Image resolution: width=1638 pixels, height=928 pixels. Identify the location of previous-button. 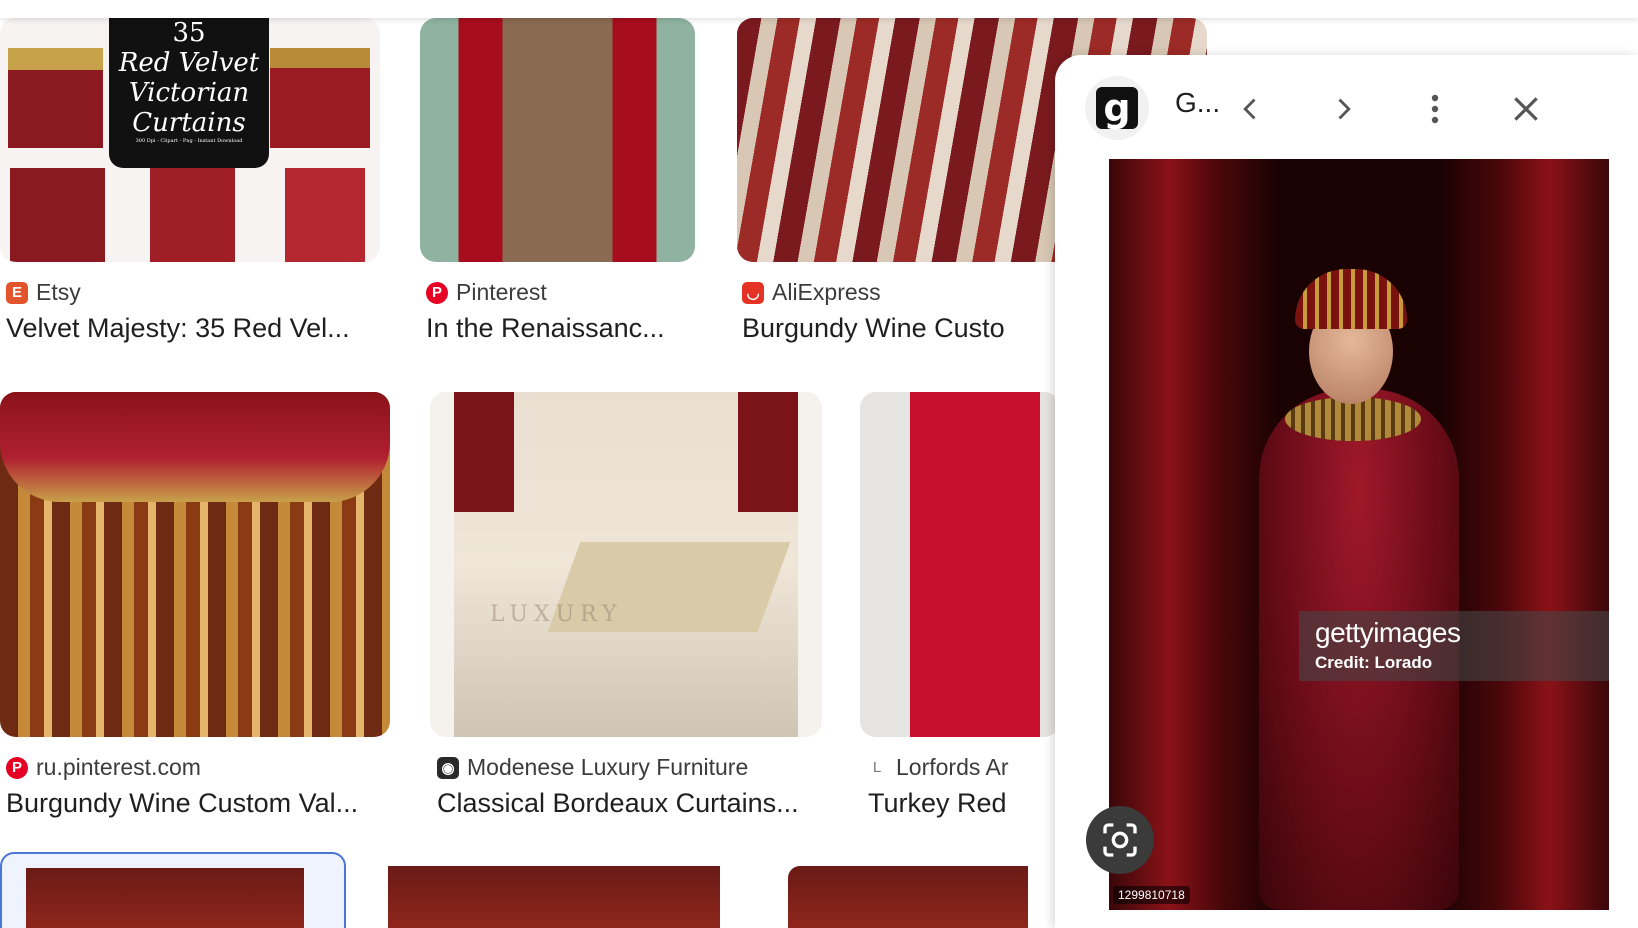
(1251, 109).